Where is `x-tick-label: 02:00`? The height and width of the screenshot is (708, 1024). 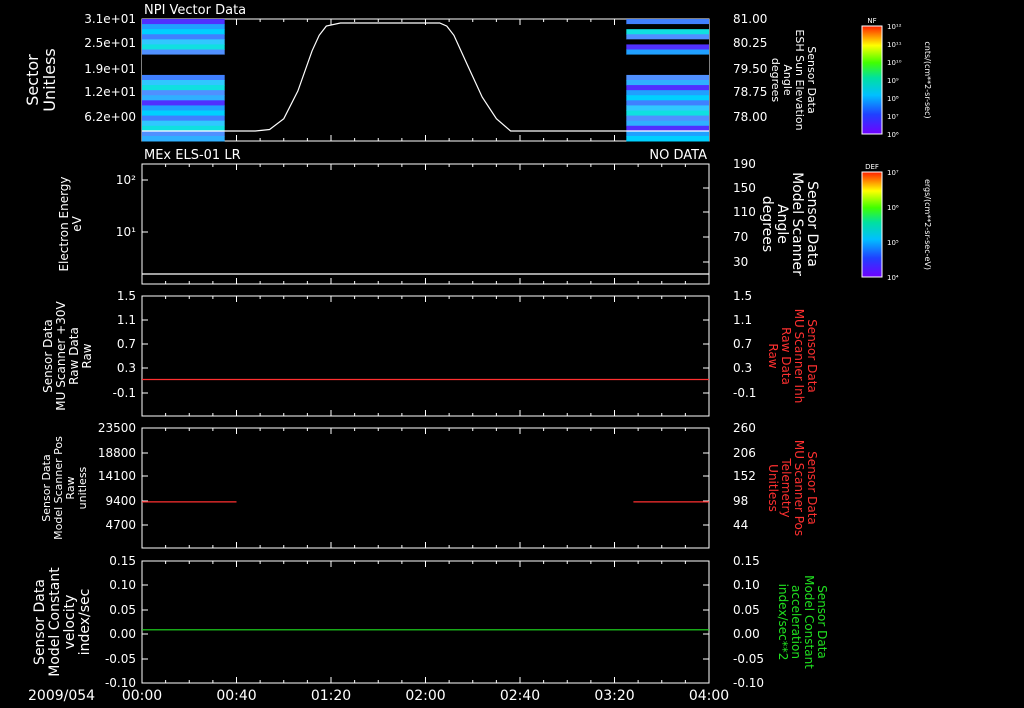
x-tick-label: 02:00 is located at coordinates (425, 696).